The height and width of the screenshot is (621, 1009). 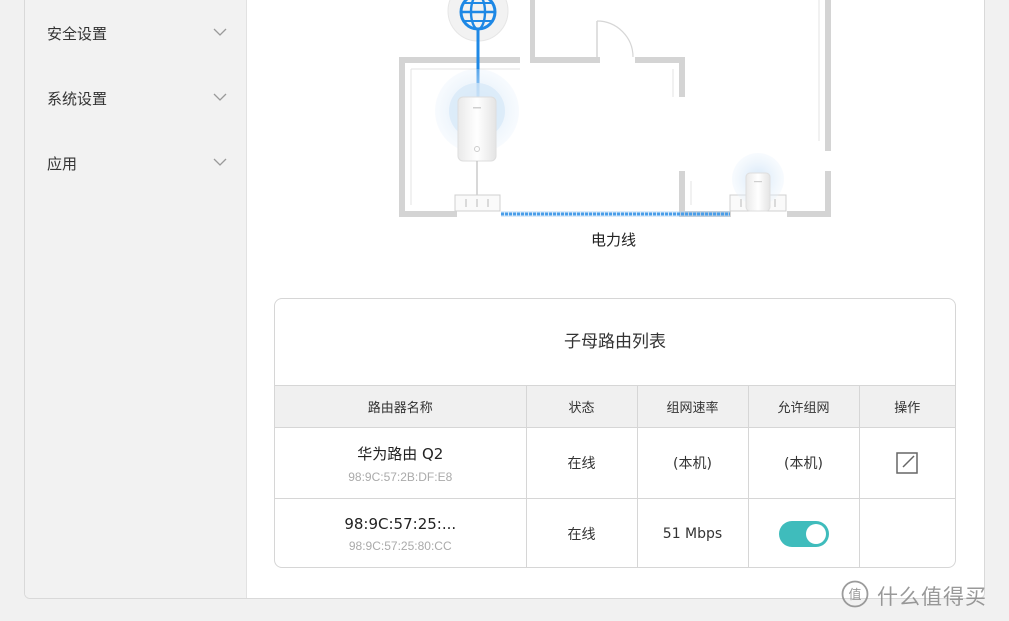 What do you see at coordinates (400, 453) in the screenshot?
I see `router-name: 华为路由 Q2` at bounding box center [400, 453].